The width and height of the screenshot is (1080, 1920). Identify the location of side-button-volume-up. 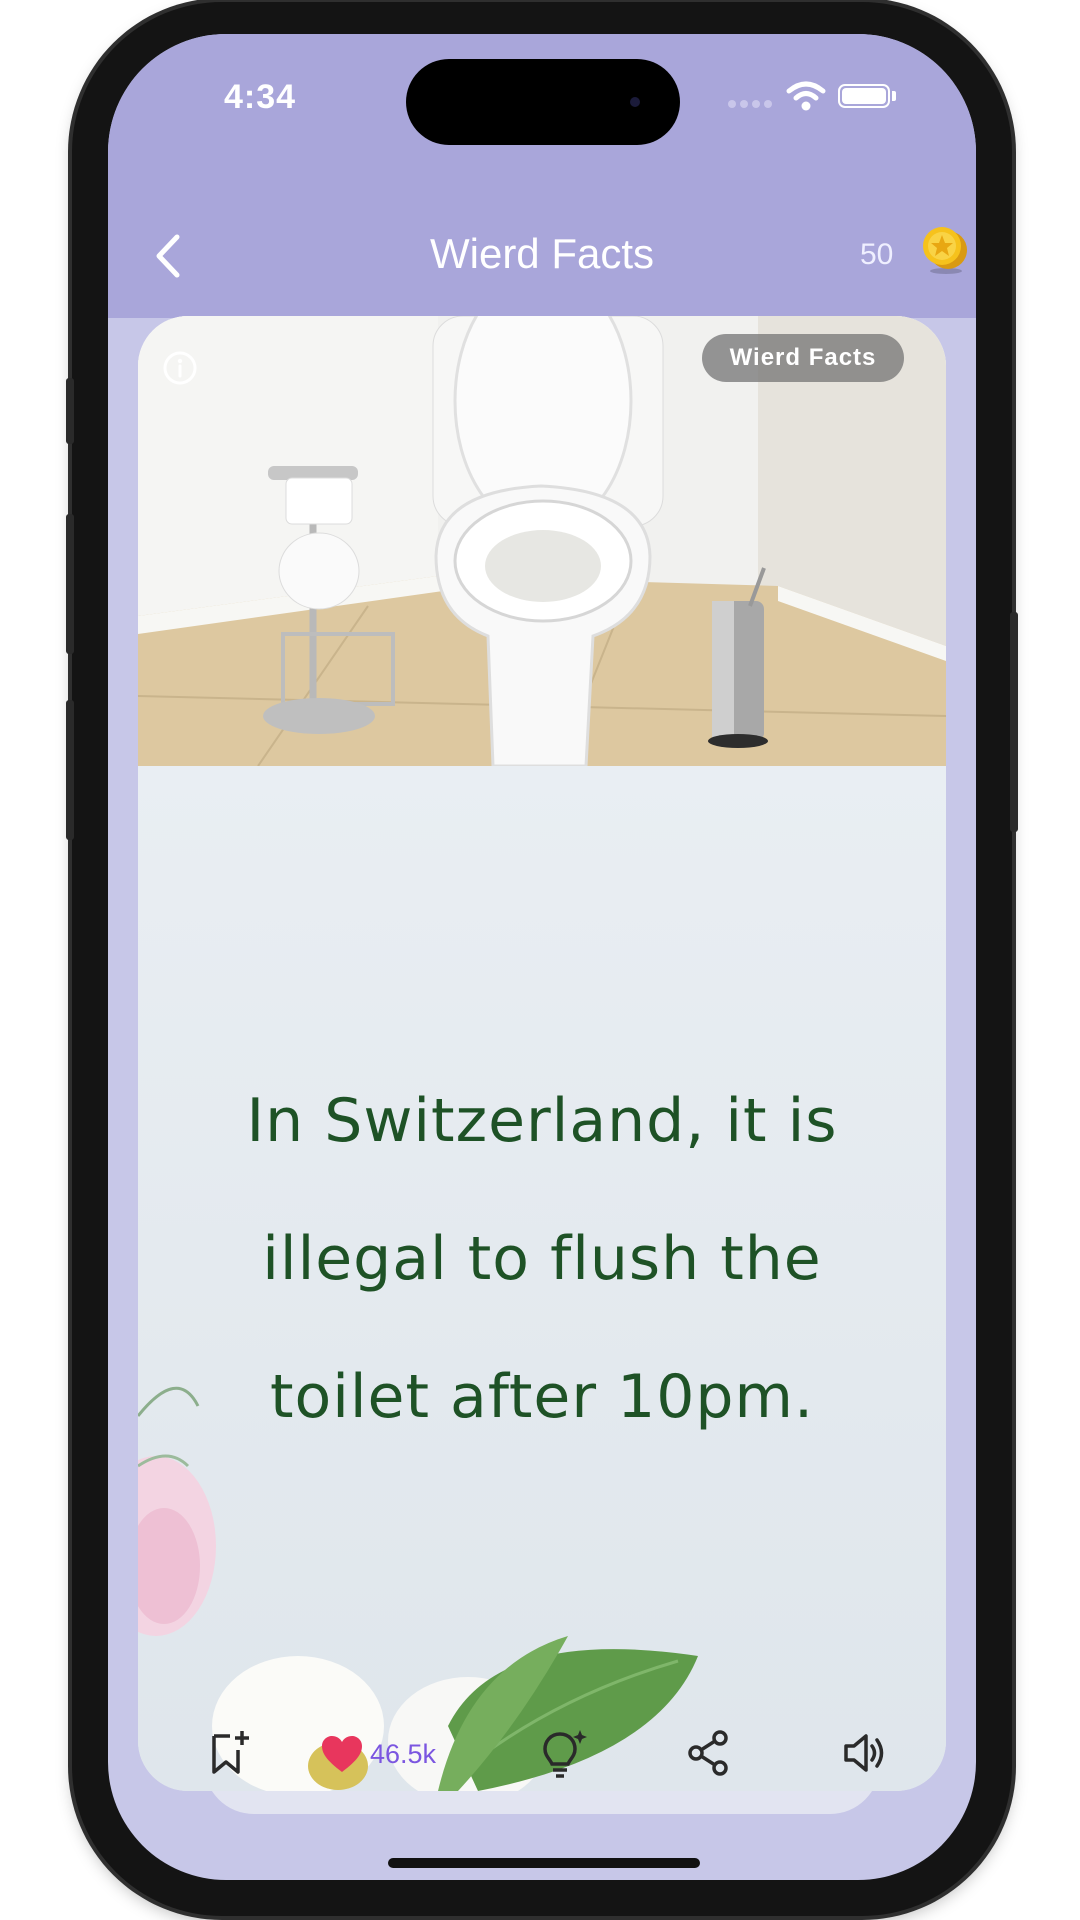
(70, 584).